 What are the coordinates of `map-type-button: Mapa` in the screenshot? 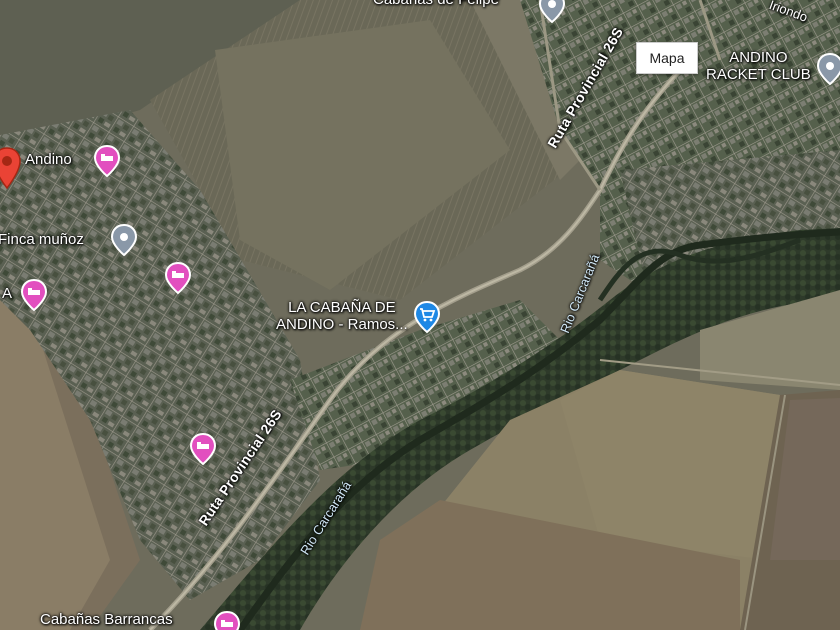 It's located at (667, 58).